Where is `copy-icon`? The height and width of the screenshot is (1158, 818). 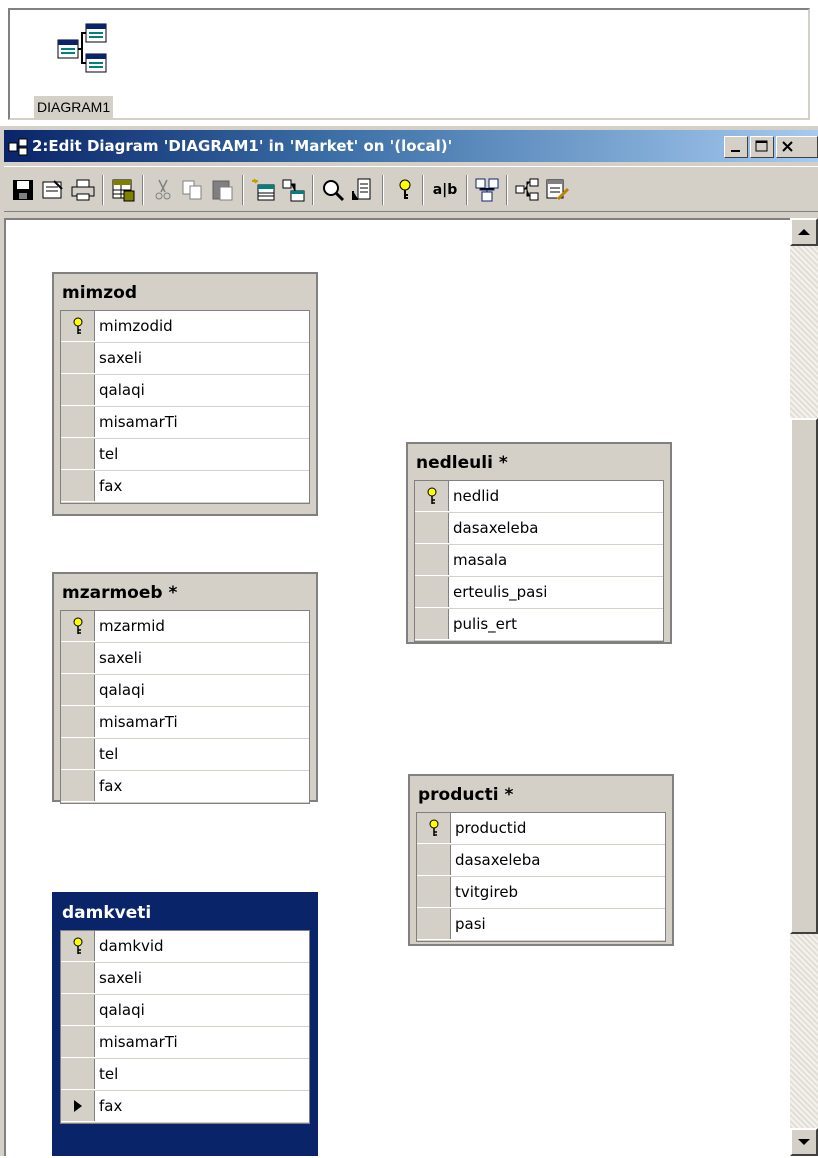 copy-icon is located at coordinates (192, 190).